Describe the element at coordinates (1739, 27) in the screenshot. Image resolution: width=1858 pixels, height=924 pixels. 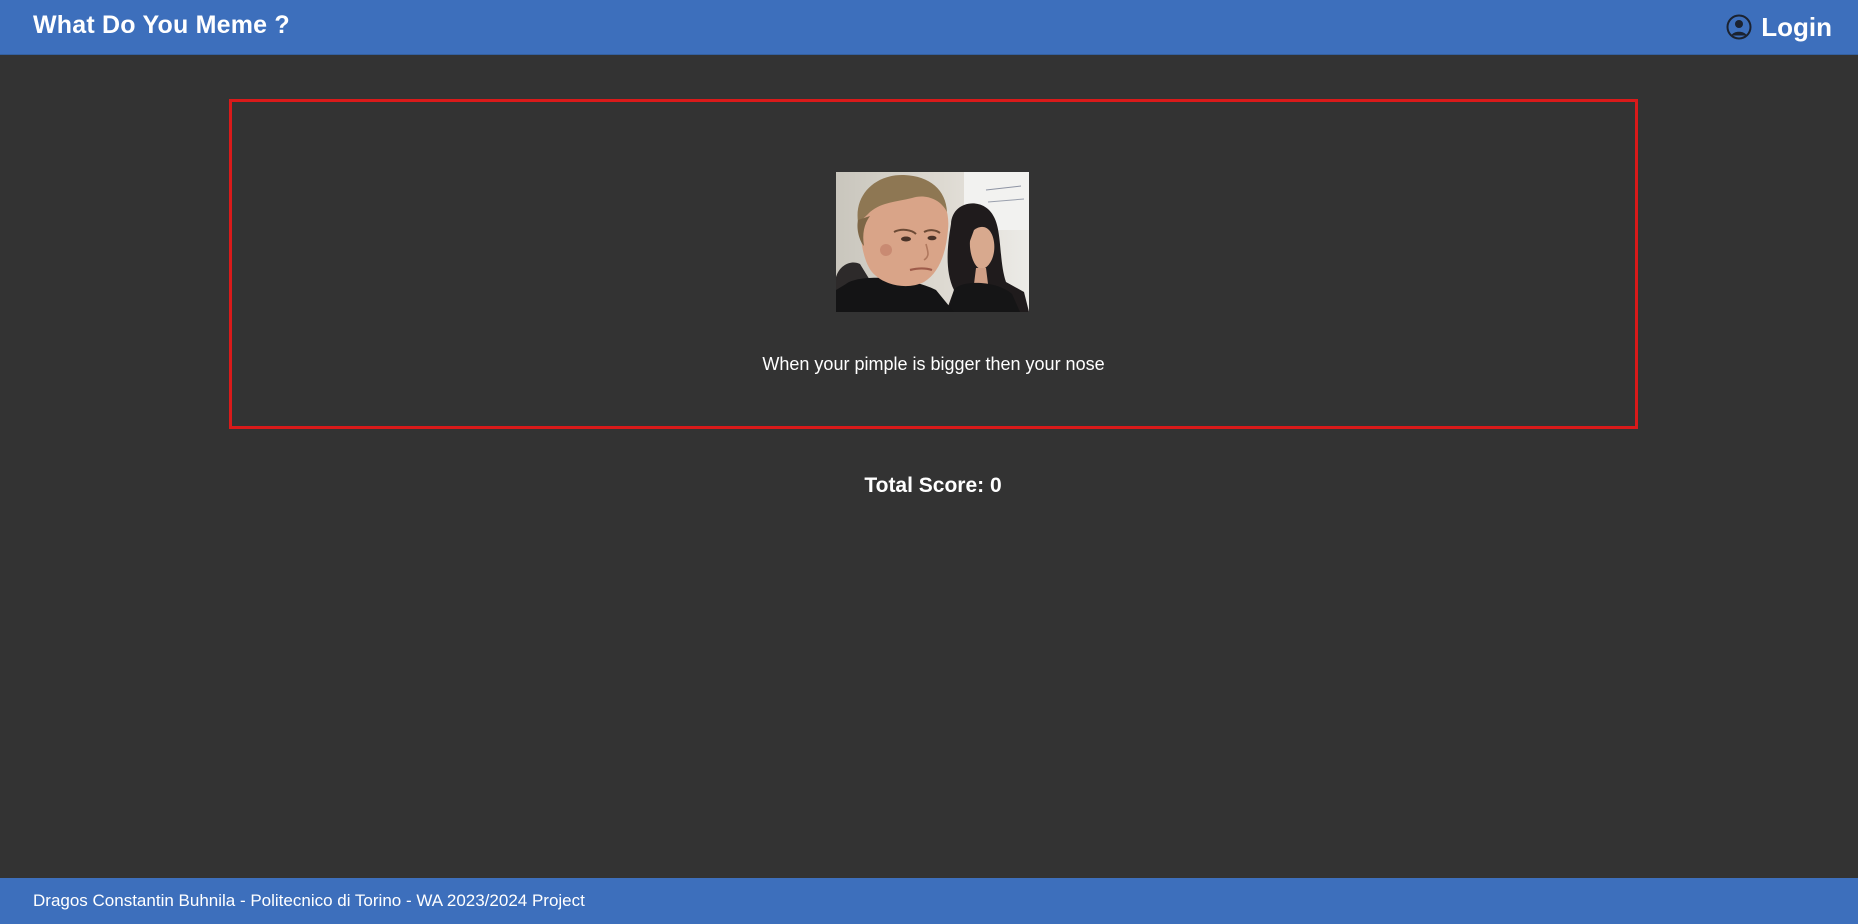
I see `user-circle-icon` at that location.